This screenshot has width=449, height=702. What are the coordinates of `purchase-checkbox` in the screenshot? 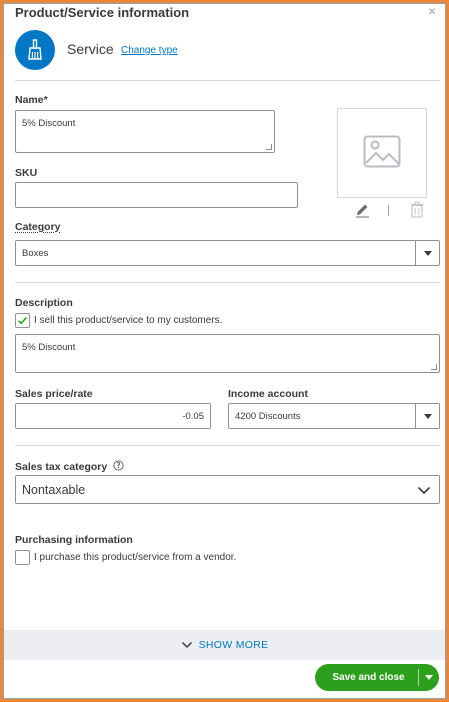 It's located at (22, 557).